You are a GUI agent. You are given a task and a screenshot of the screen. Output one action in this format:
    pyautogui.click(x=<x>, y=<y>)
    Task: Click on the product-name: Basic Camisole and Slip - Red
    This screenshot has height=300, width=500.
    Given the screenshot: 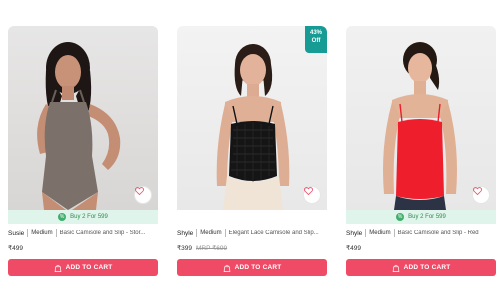 What is the action you would take?
    pyautogui.click(x=438, y=233)
    